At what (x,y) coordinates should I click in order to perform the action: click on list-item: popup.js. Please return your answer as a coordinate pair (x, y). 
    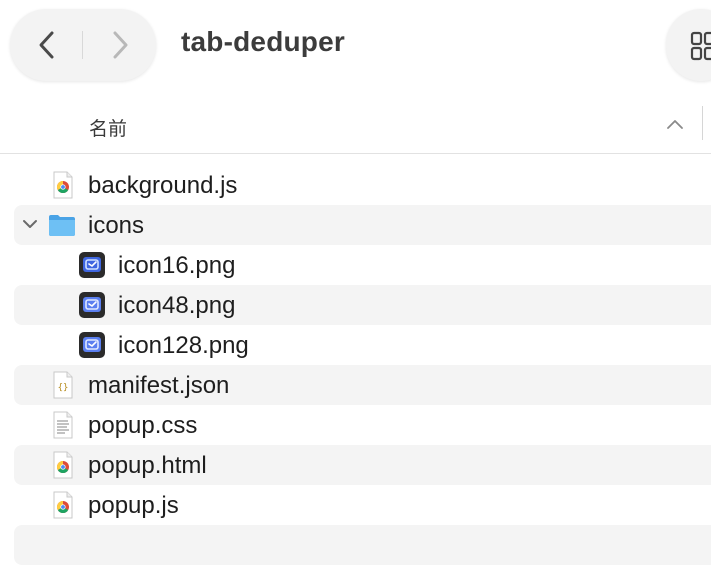
    Looking at the image, I should click on (362, 505).